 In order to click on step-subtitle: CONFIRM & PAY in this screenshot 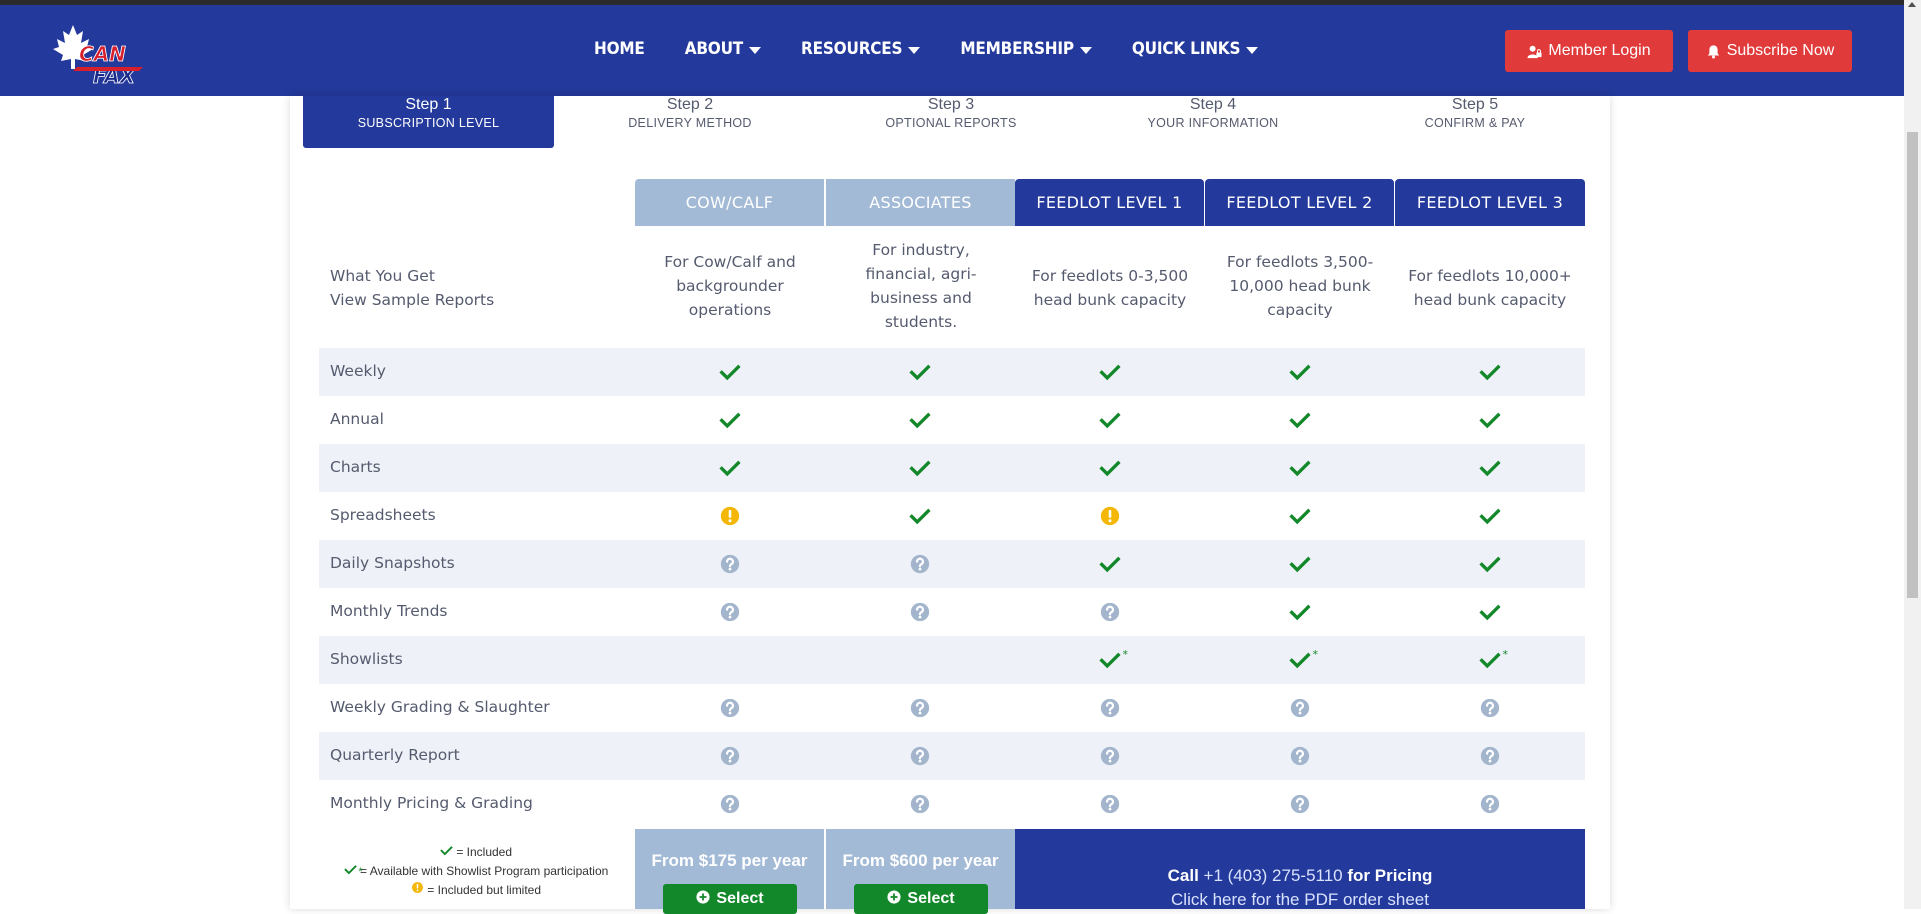, I will do `click(1475, 123)`.